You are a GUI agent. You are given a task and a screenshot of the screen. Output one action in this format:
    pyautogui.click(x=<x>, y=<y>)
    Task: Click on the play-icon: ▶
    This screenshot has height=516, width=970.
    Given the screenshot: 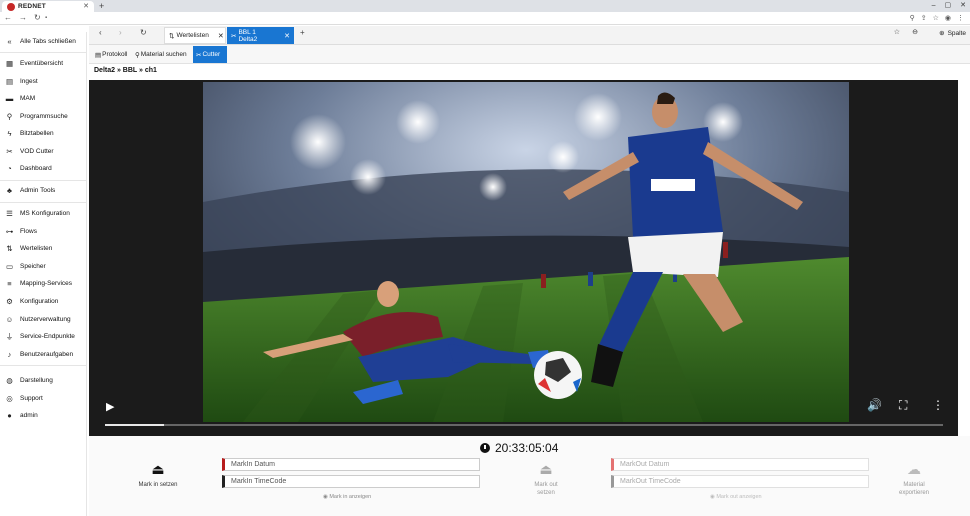 What is the action you would take?
    pyautogui.click(x=110, y=406)
    